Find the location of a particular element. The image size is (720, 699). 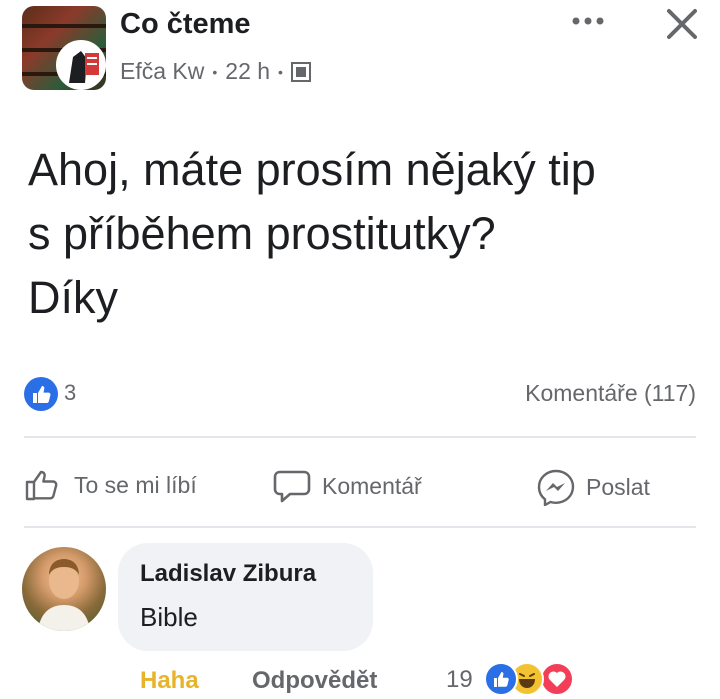

comment-button: Komentář is located at coordinates (347, 486).